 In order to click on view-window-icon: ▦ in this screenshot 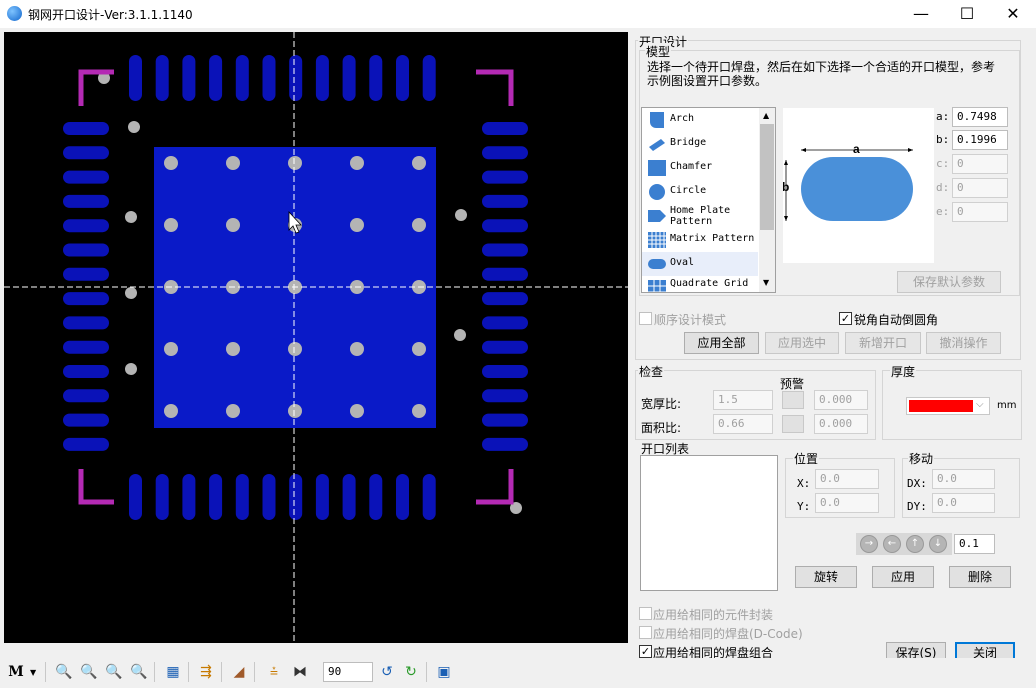, I will do `click(173, 672)`.